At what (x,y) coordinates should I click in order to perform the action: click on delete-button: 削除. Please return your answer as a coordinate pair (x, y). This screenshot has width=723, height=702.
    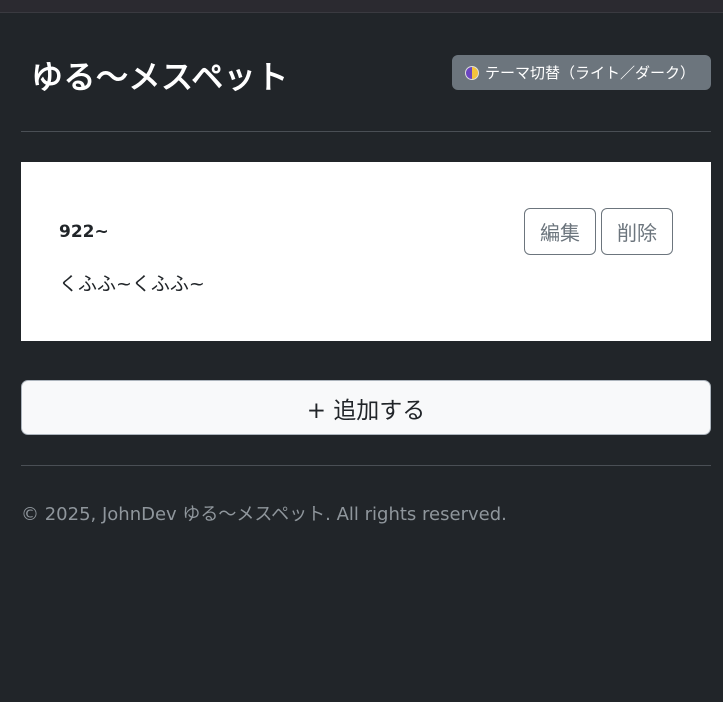
    Looking at the image, I should click on (637, 231).